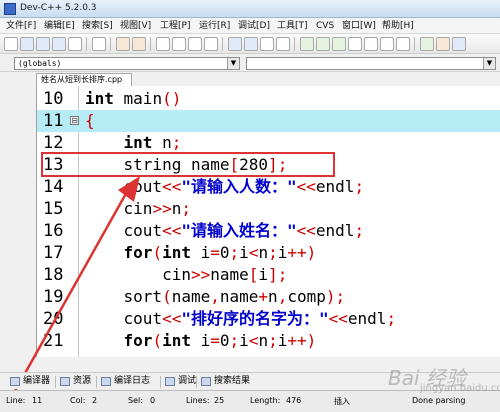 The height and width of the screenshot is (412, 500). I want to click on line-number: 17, so click(53, 253).